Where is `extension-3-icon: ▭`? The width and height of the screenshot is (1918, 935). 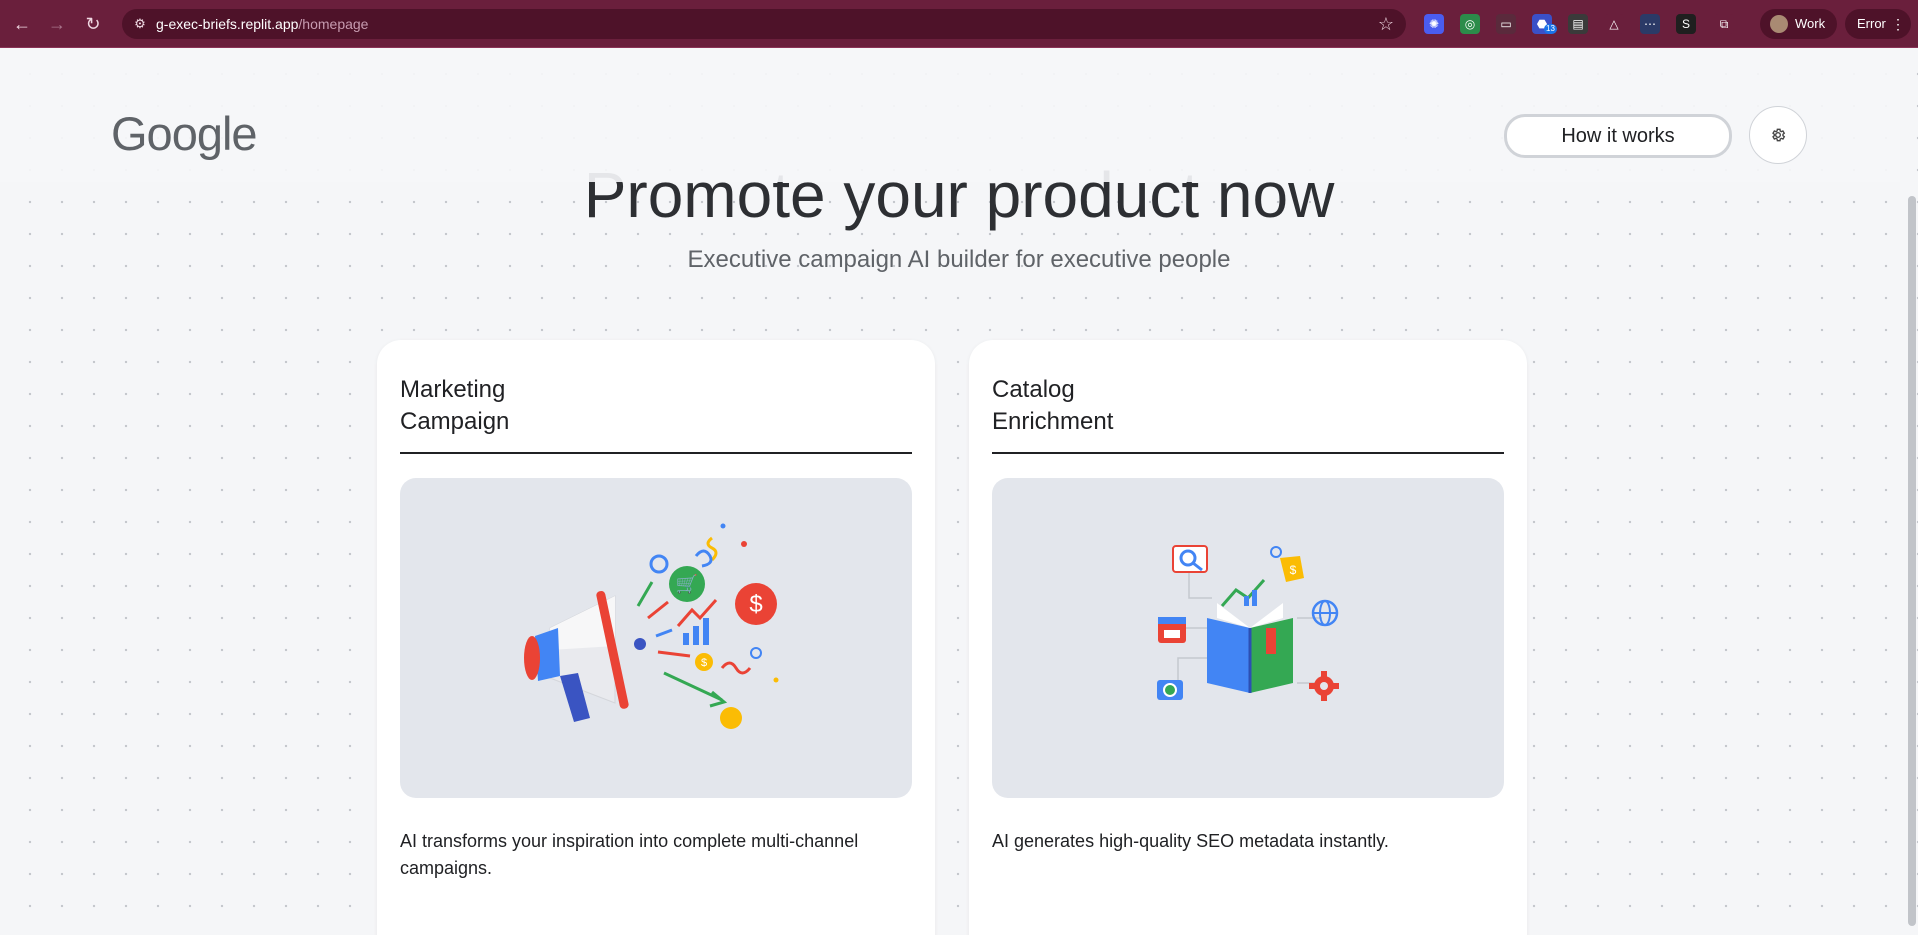
extension-3-icon: ▭ is located at coordinates (1506, 24).